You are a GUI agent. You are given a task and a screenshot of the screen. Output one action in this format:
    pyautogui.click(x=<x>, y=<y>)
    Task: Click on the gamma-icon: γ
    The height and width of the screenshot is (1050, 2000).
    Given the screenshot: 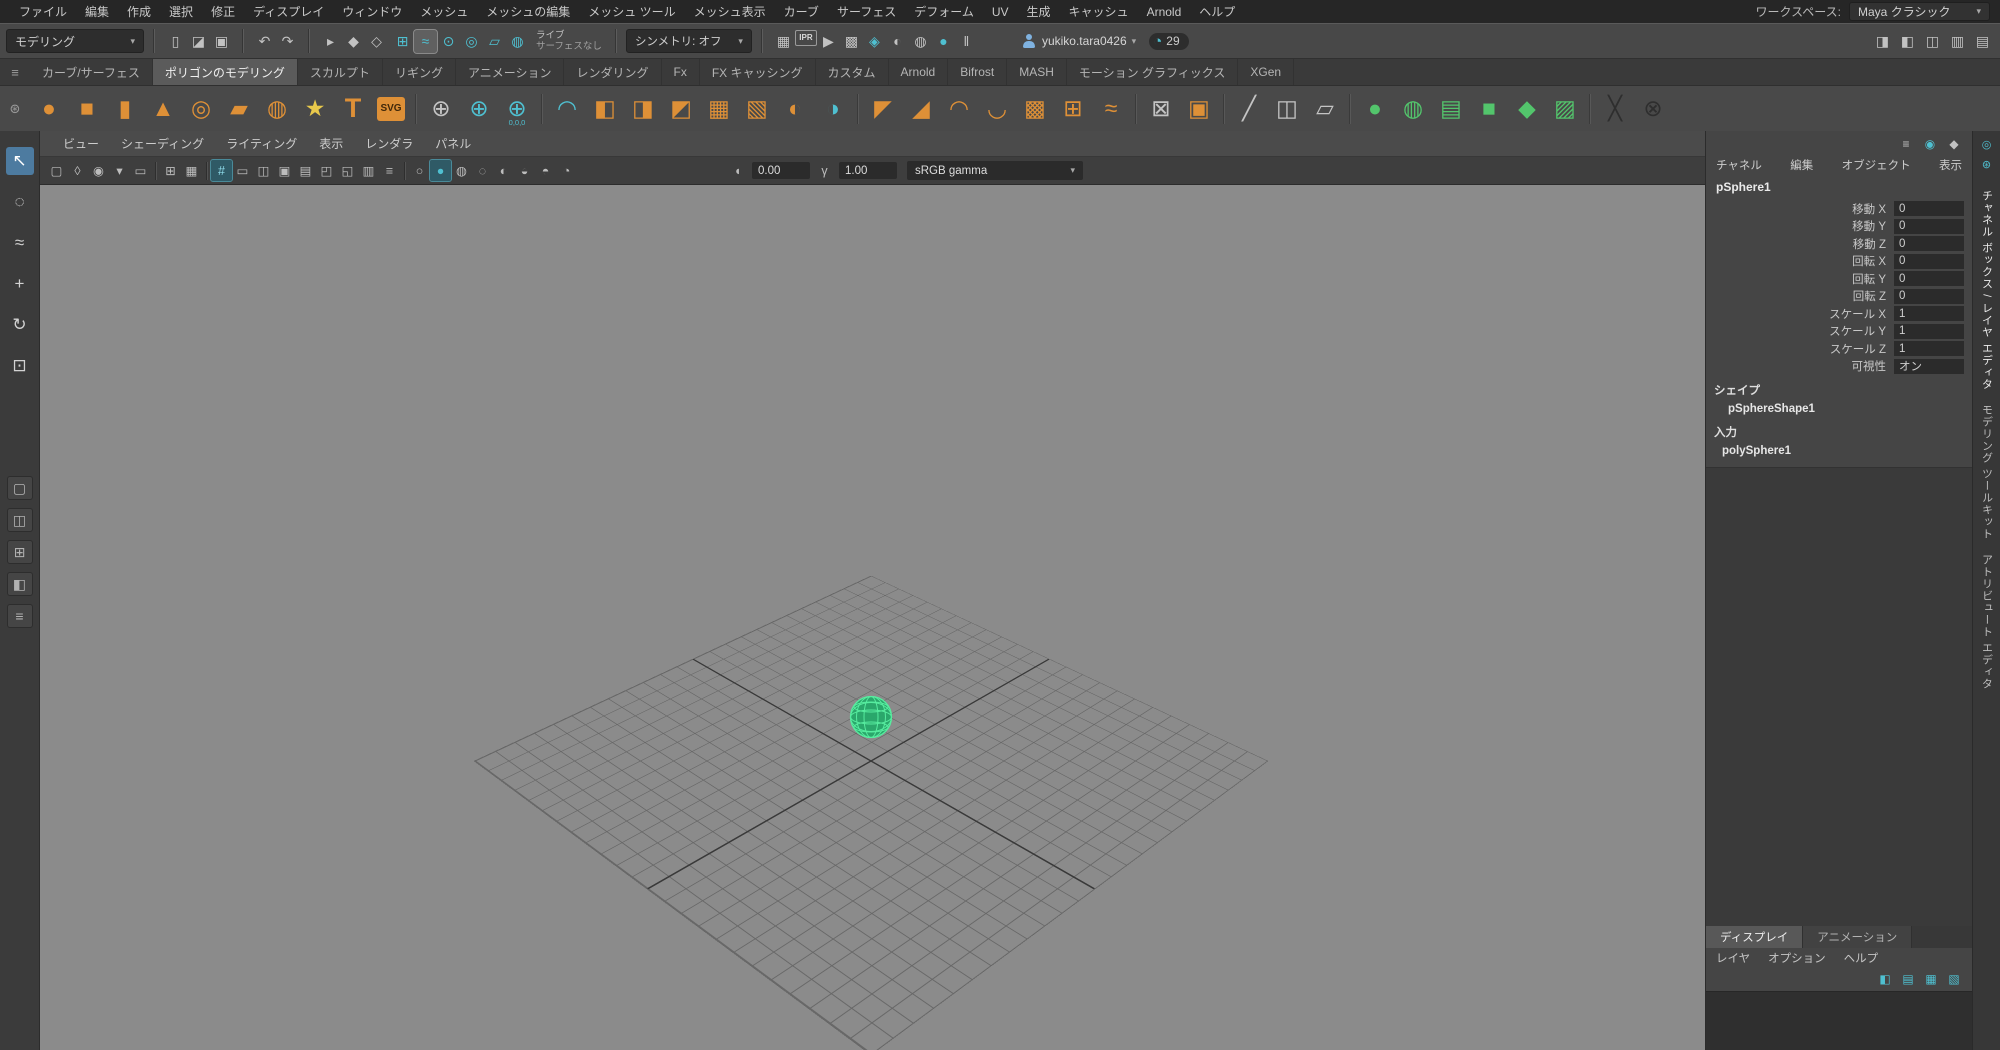 What is the action you would take?
    pyautogui.click(x=824, y=170)
    